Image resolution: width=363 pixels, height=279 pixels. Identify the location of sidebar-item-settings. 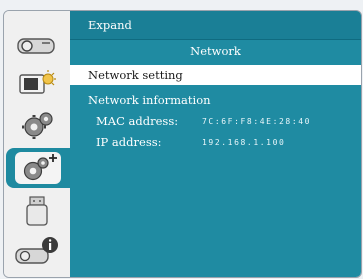
(37, 125).